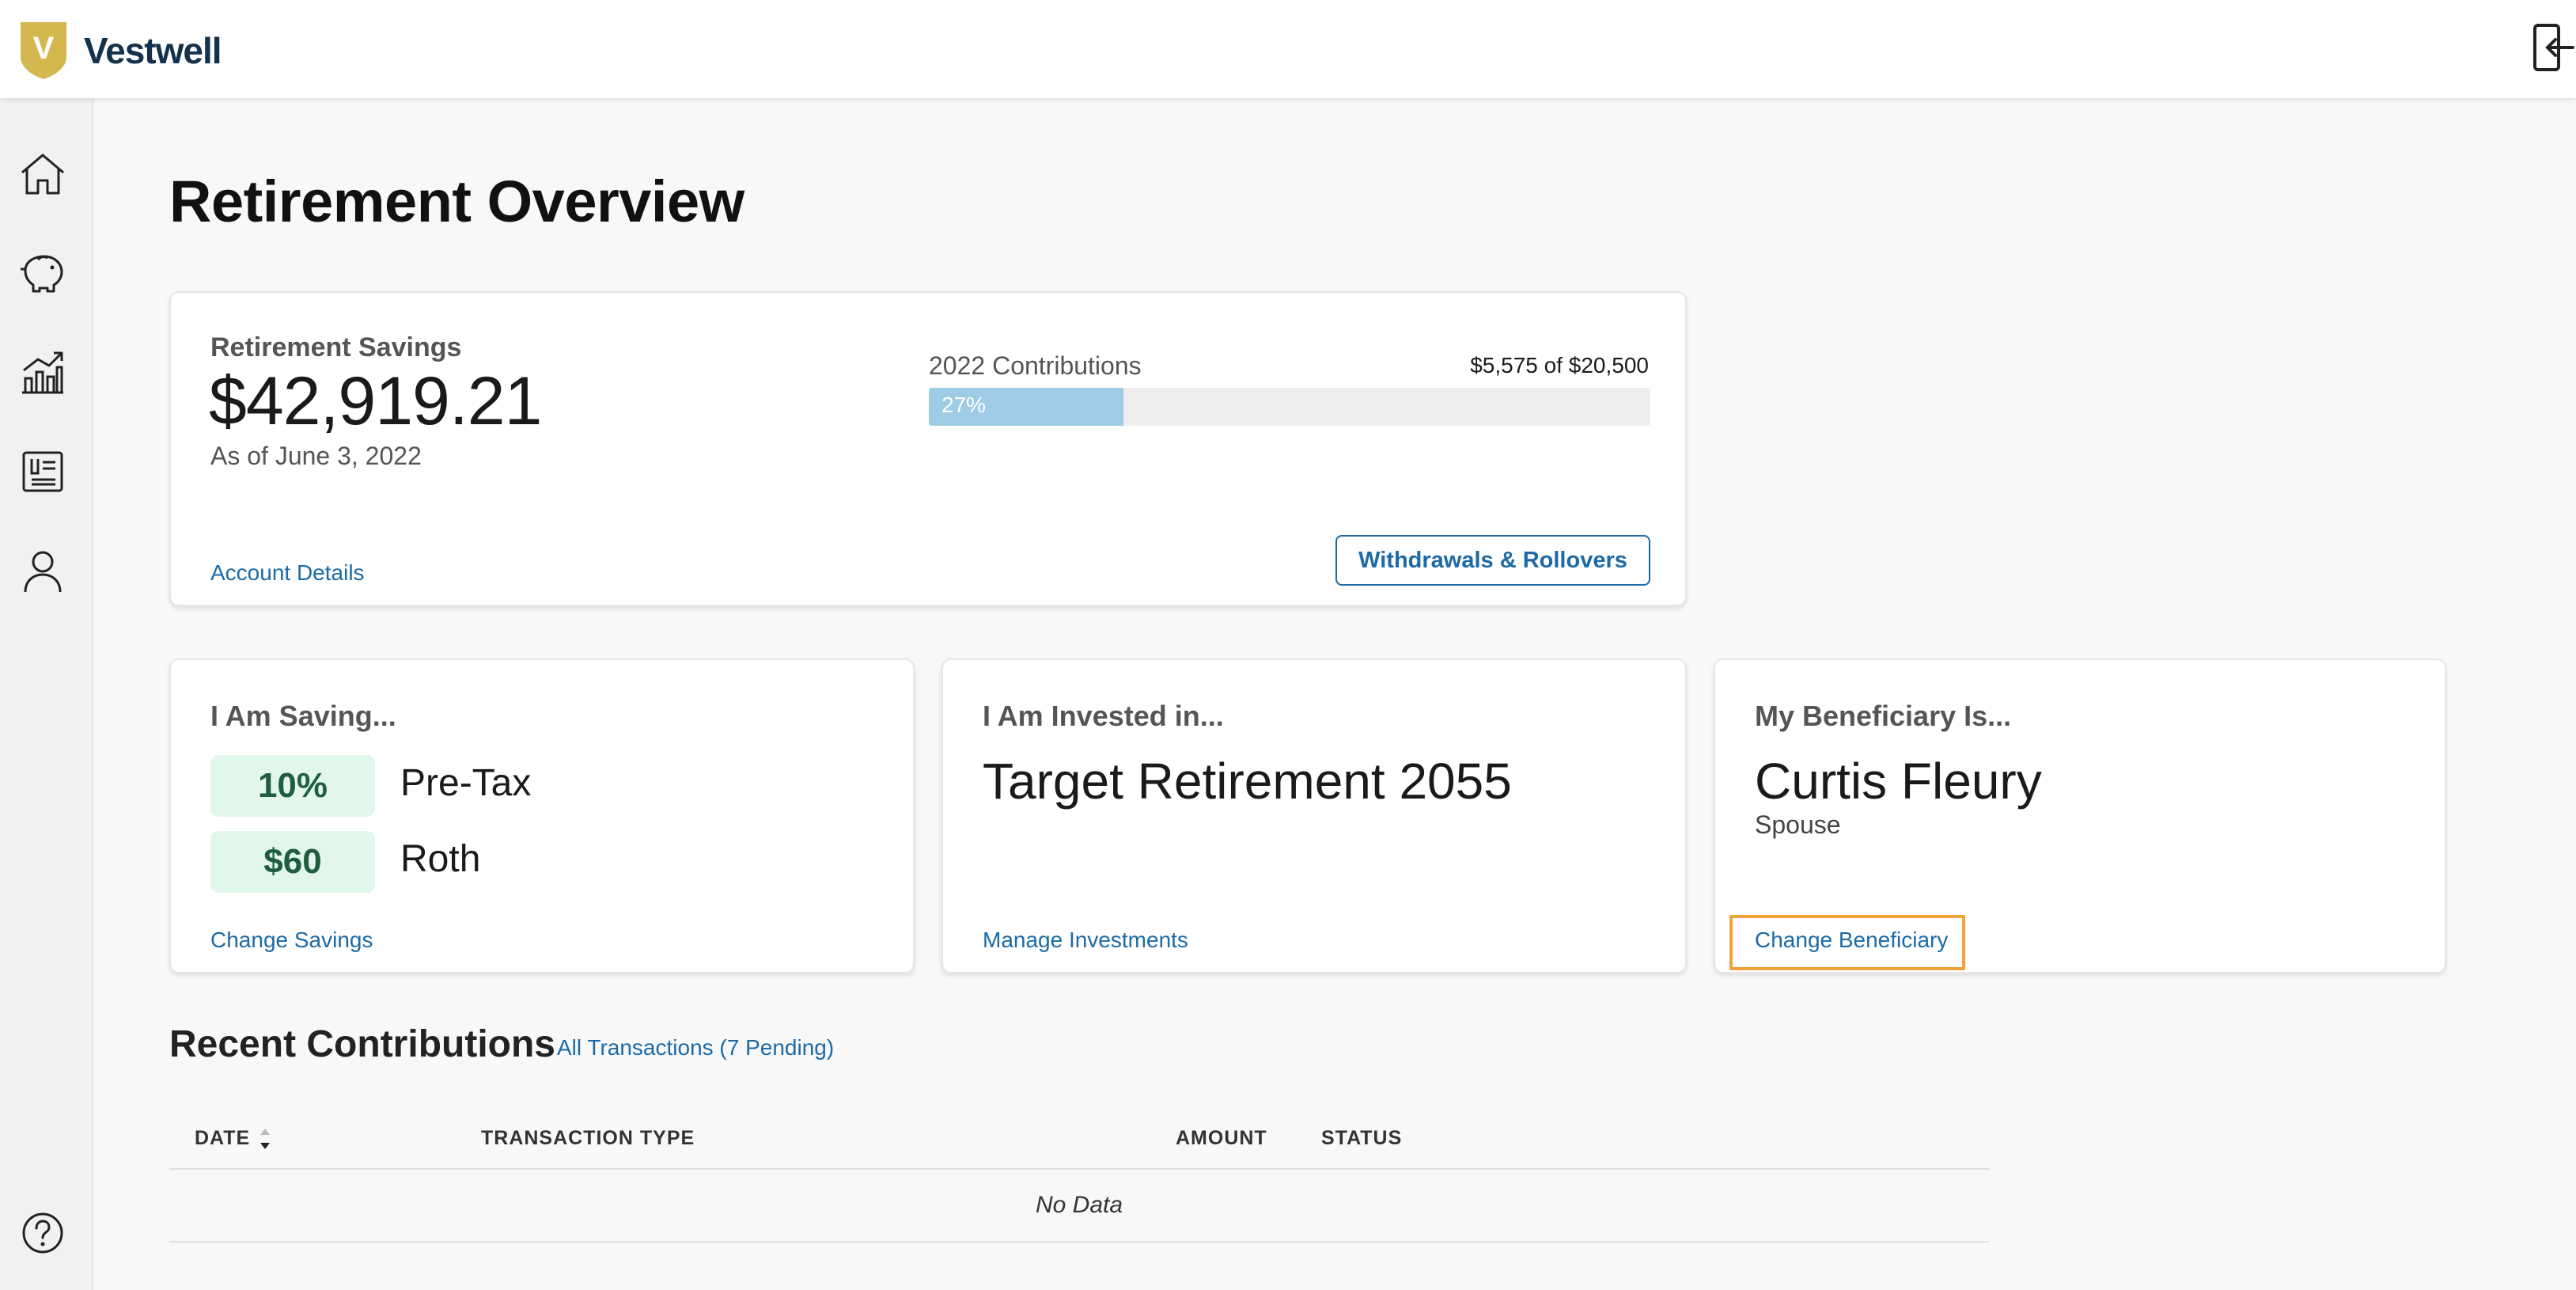 This screenshot has height=1290, width=2576. What do you see at coordinates (466, 783) in the screenshot?
I see `pretax-label: Pre-Tax` at bounding box center [466, 783].